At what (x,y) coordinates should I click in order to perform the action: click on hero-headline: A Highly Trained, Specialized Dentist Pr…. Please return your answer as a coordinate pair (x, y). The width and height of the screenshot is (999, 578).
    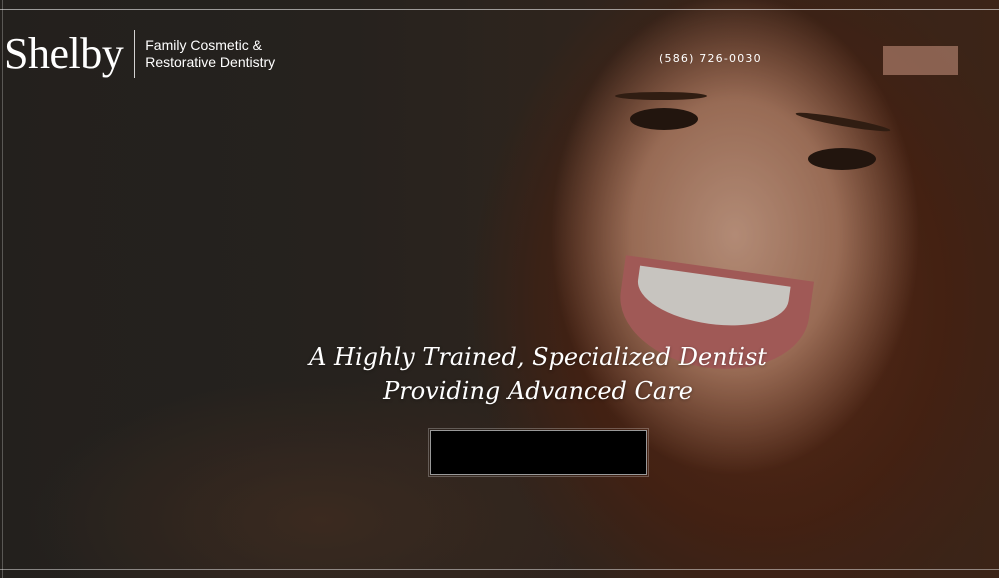
    Looking at the image, I should click on (538, 374).